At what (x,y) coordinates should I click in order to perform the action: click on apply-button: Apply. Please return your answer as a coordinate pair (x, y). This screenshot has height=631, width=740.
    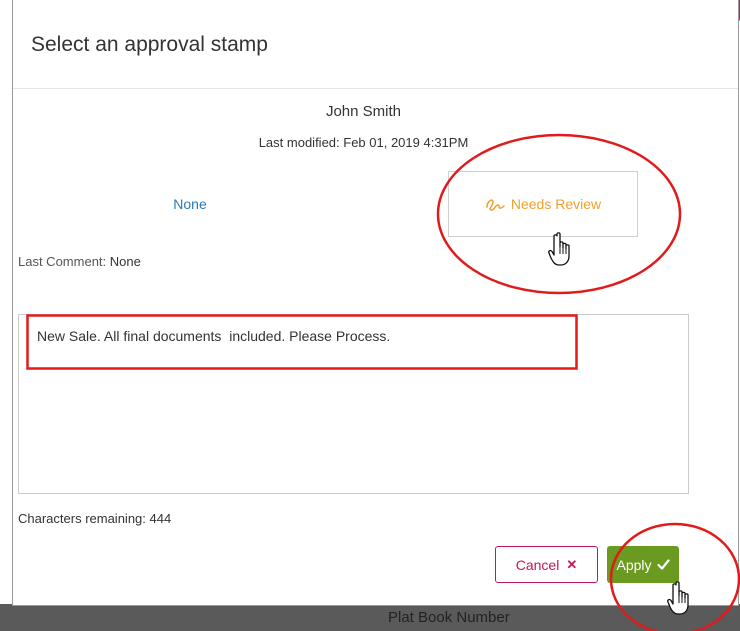
    Looking at the image, I should click on (643, 564).